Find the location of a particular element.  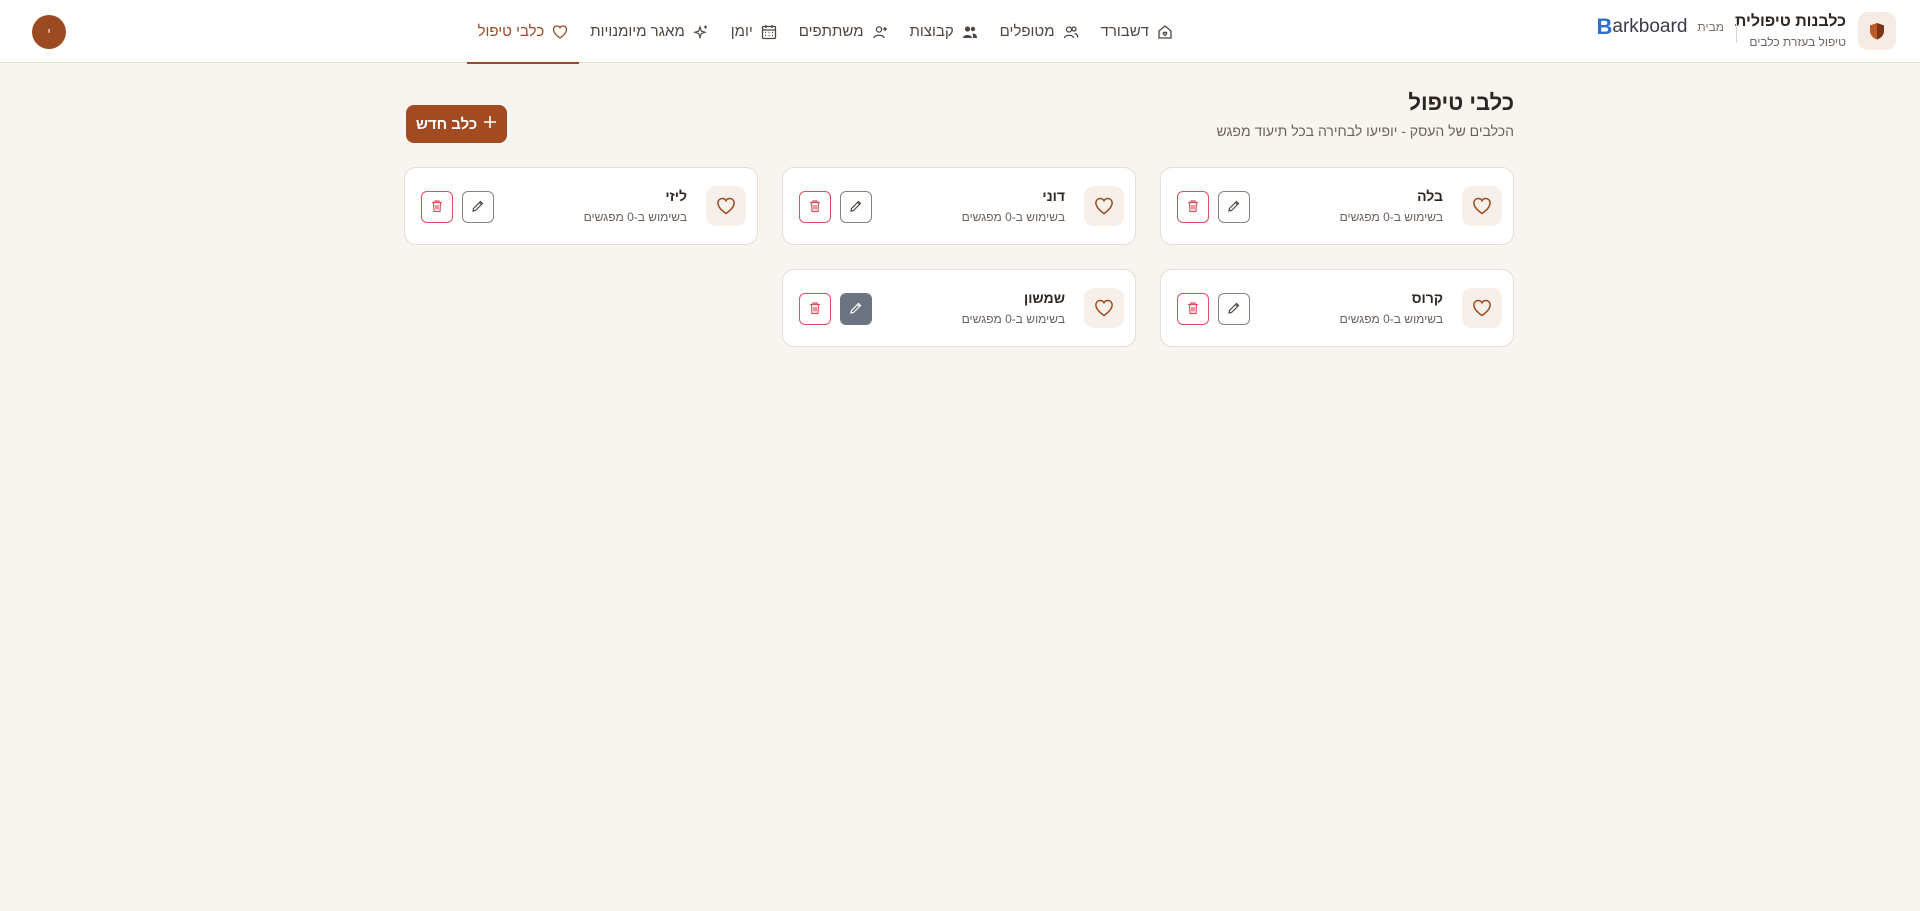

user-plus-icon is located at coordinates (880, 32).